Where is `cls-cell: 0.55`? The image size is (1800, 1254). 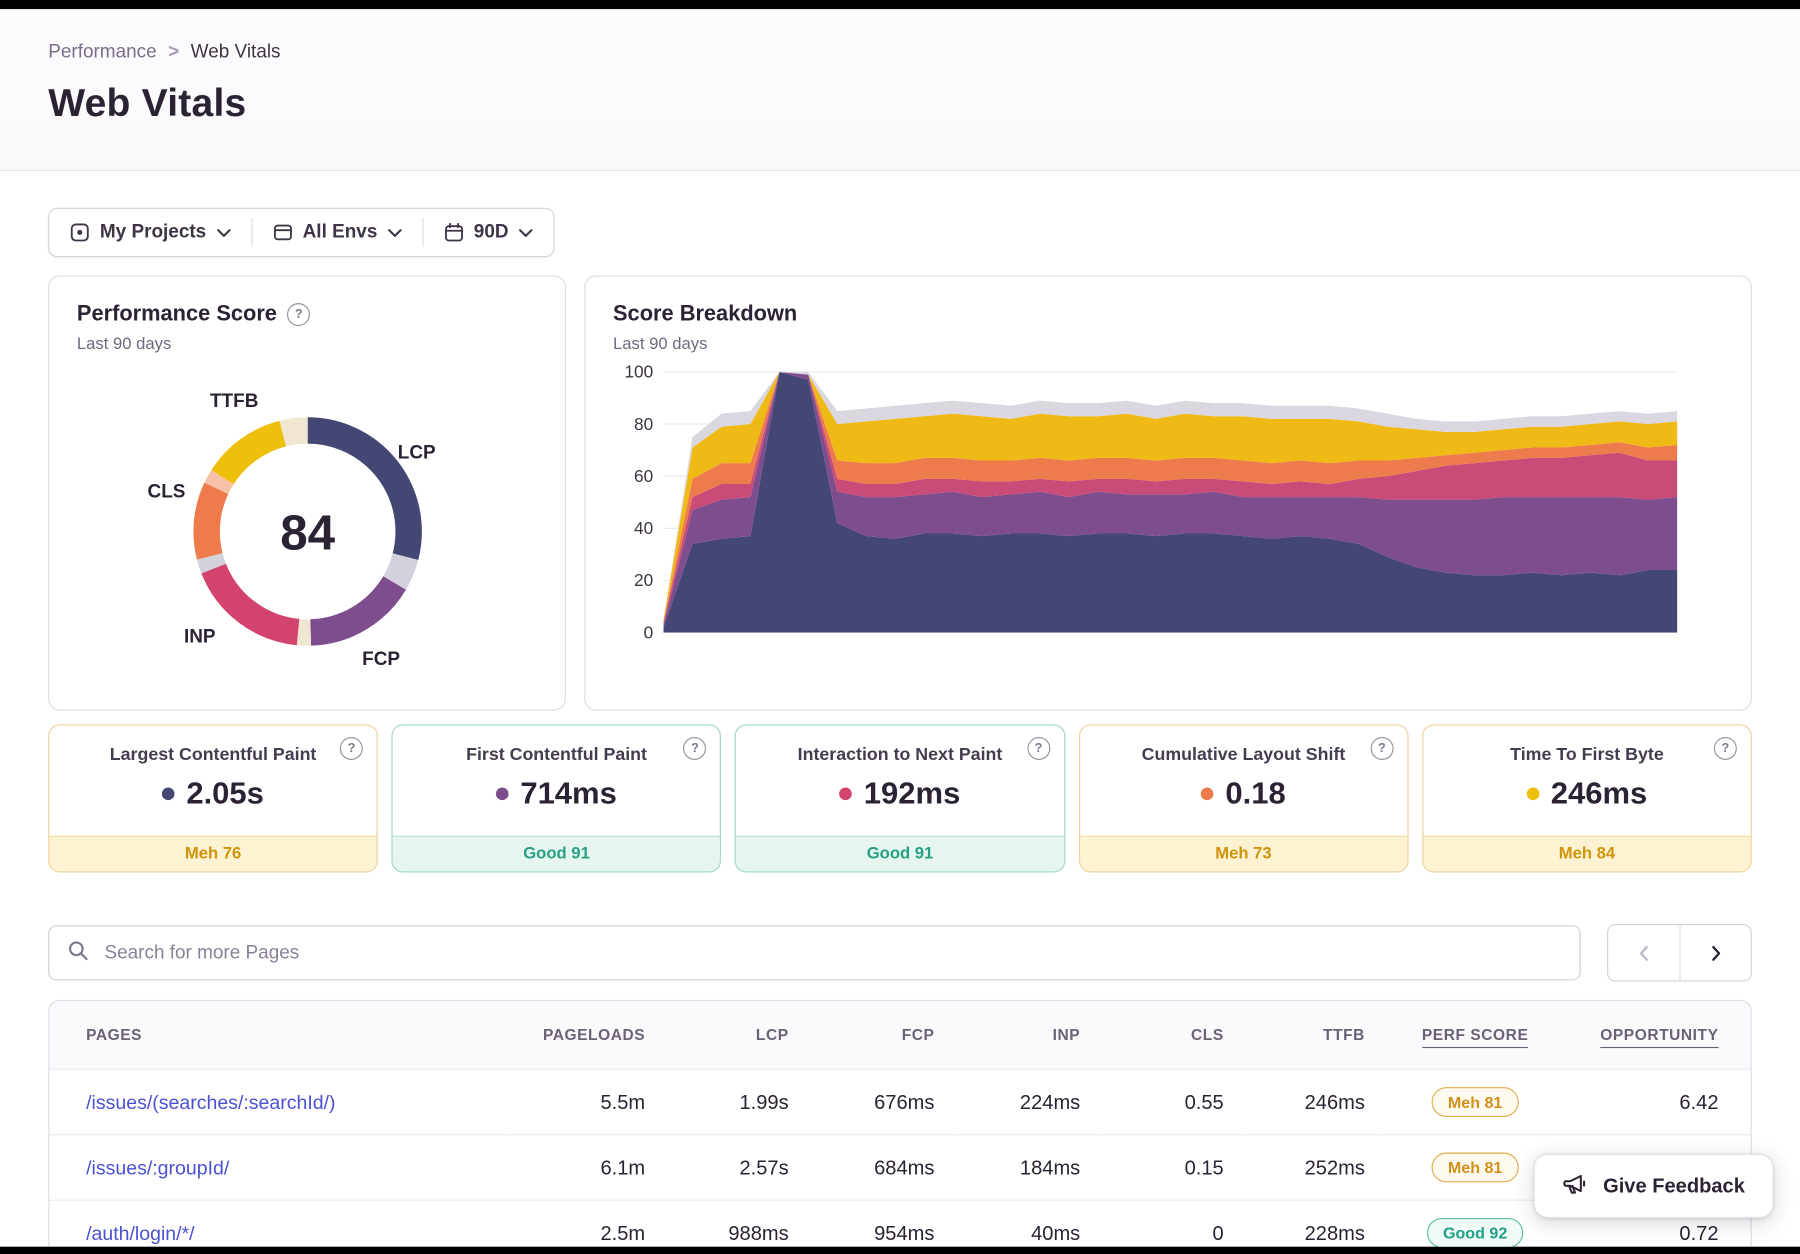
cls-cell: 0.55 is located at coordinates (1170, 1101).